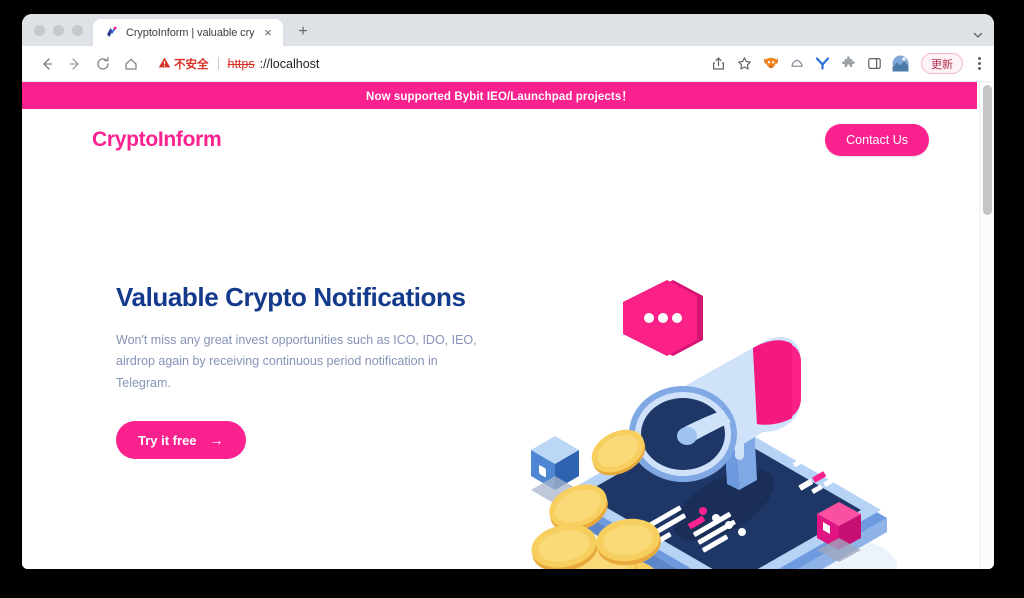  What do you see at coordinates (979, 63) in the screenshot?
I see `browser-menu-button` at bounding box center [979, 63].